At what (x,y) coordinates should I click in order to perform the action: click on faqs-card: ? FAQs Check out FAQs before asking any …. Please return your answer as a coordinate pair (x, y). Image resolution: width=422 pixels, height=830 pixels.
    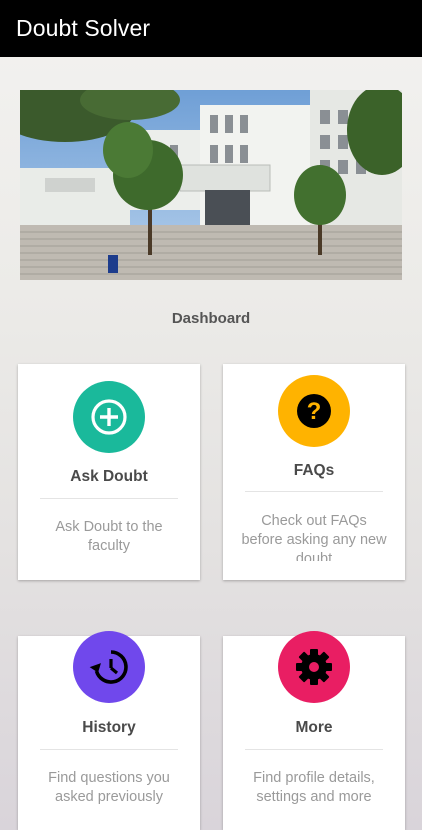
    Looking at the image, I should click on (314, 472).